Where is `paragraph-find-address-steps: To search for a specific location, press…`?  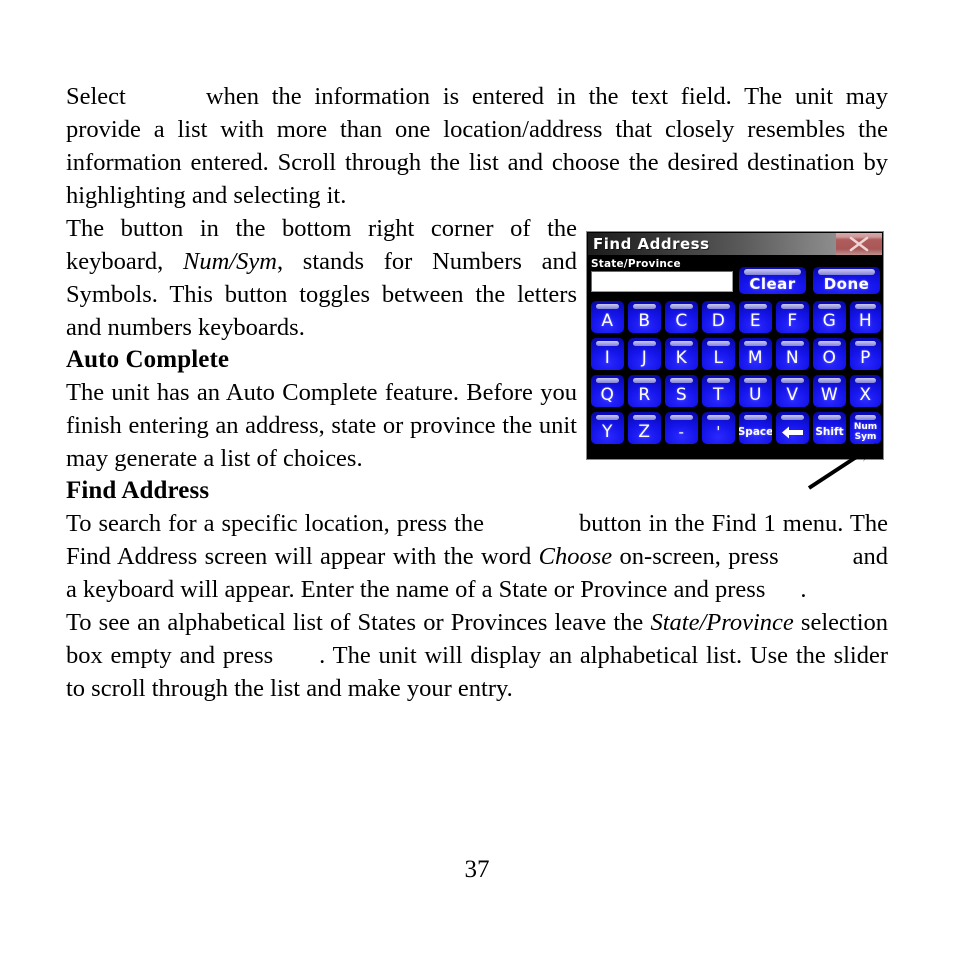 paragraph-find-address-steps: To search for a specific location, press… is located at coordinates (477, 556).